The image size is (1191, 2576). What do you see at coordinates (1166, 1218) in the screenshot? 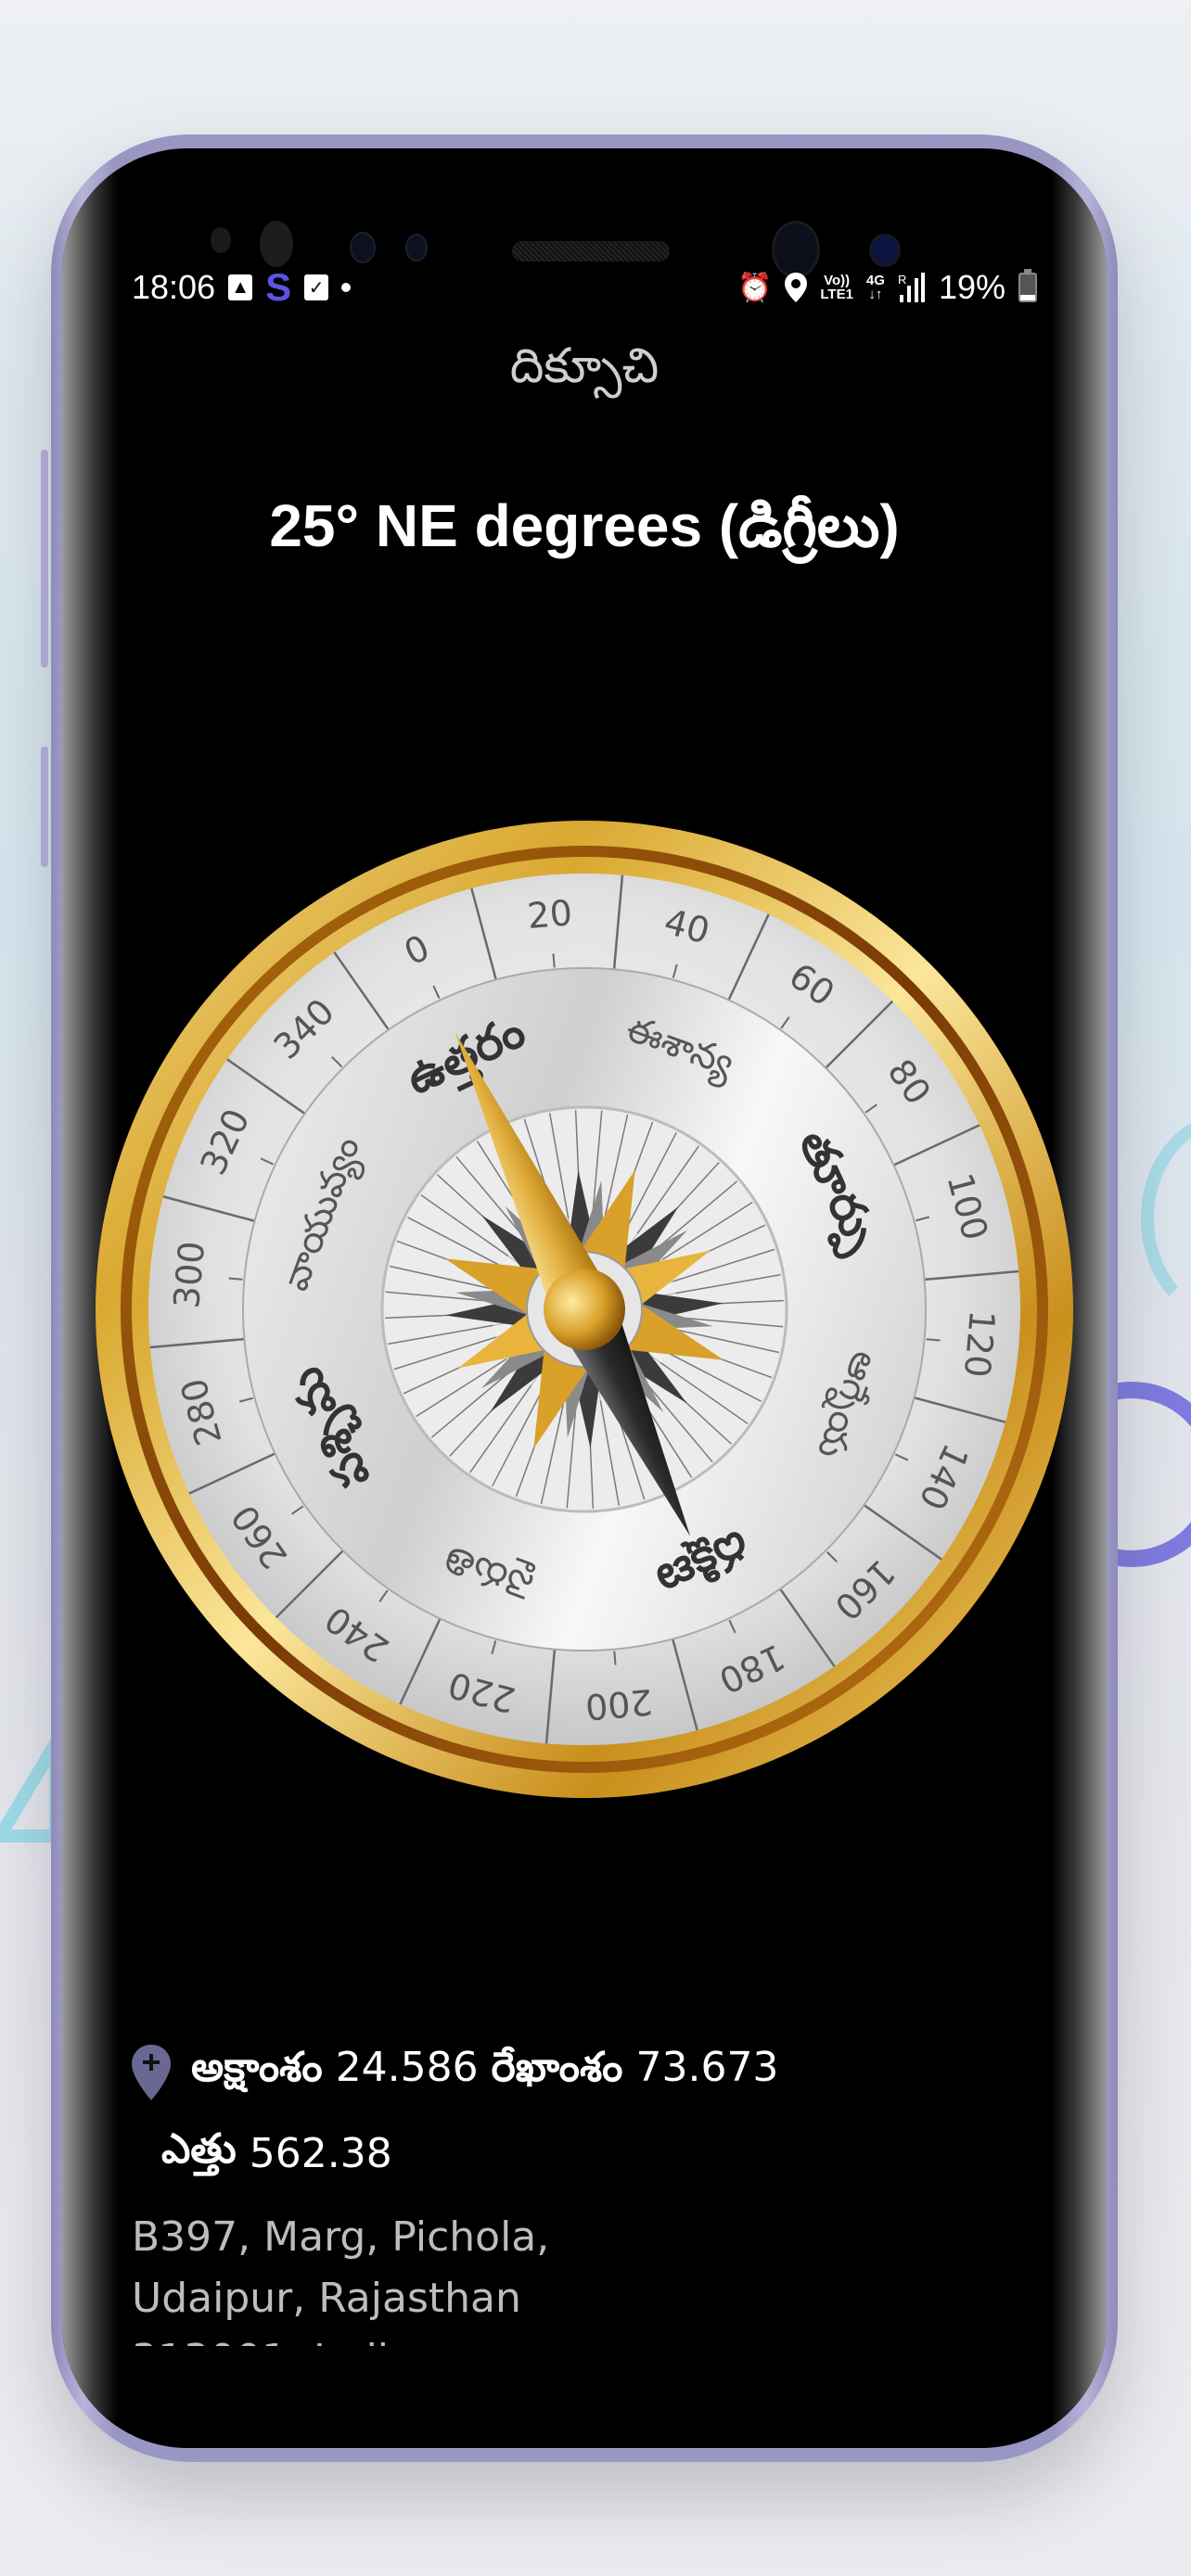
I see `background-arc-decoration` at bounding box center [1166, 1218].